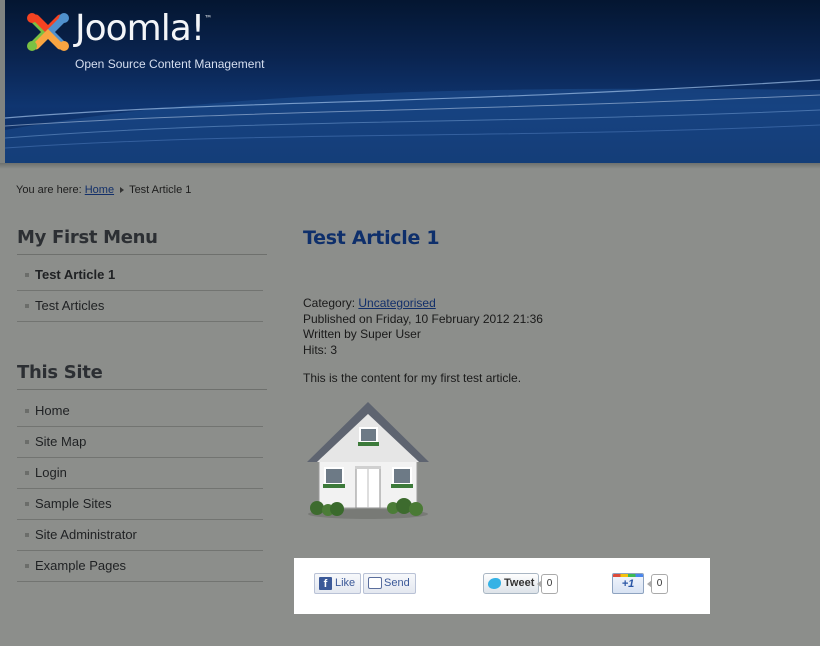 The height and width of the screenshot is (646, 820). I want to click on logo-wordmark: Joomla!, so click(140, 28).